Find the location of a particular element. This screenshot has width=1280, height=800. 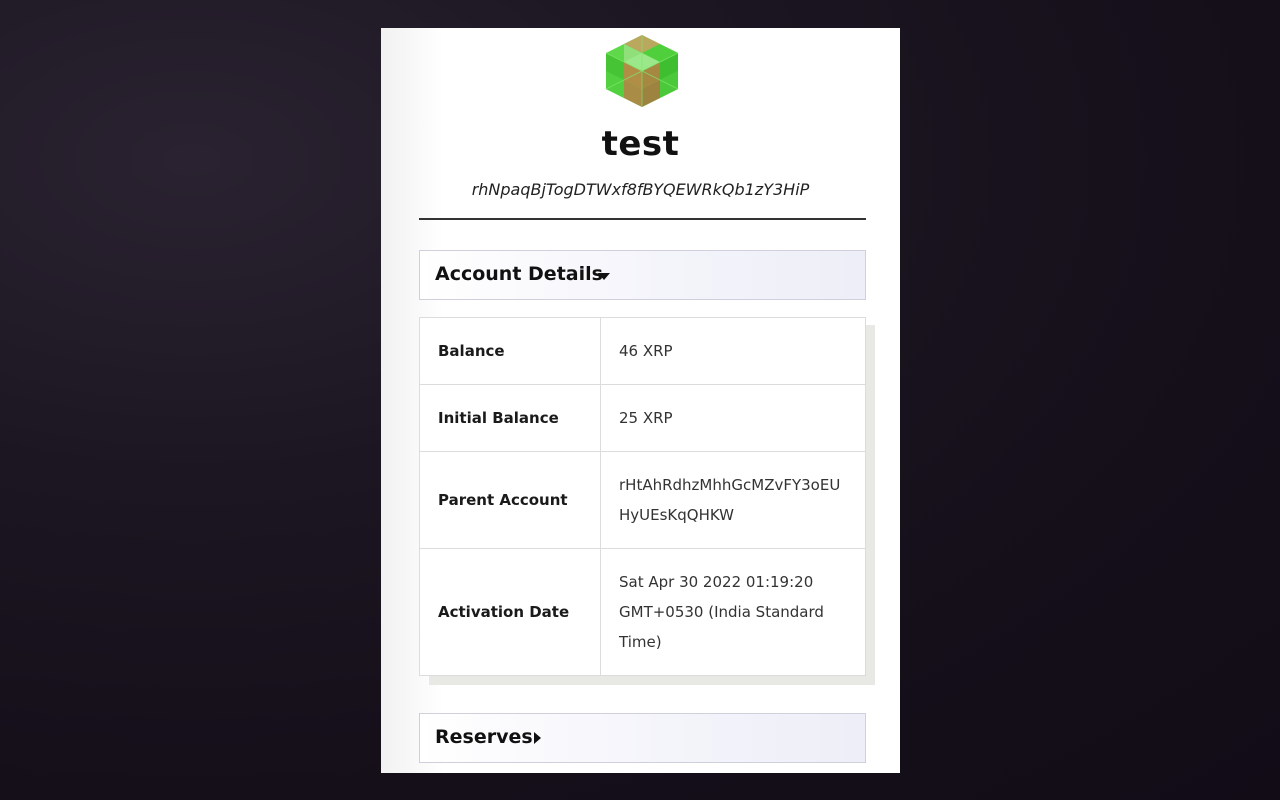

caret-down-icon is located at coordinates (604, 276).